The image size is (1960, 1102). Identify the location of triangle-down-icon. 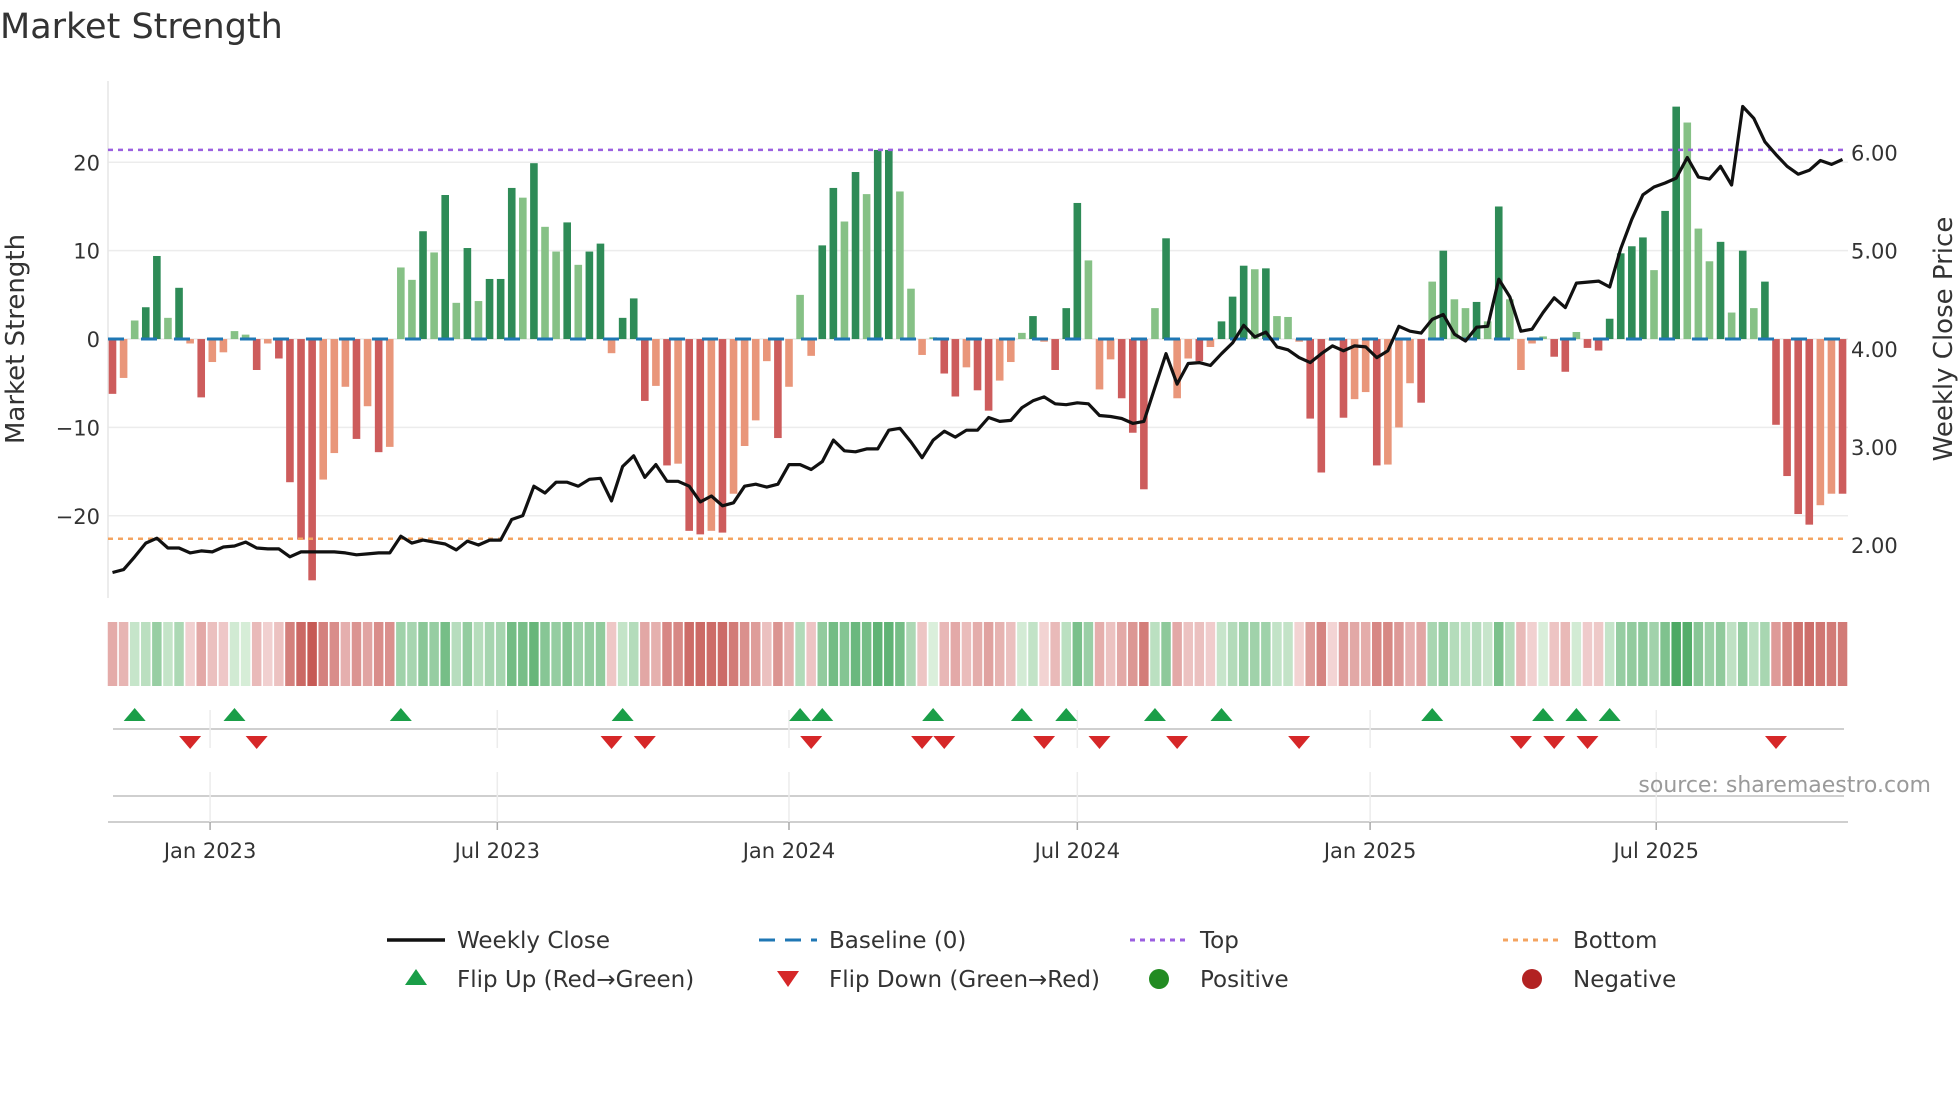
(788, 979).